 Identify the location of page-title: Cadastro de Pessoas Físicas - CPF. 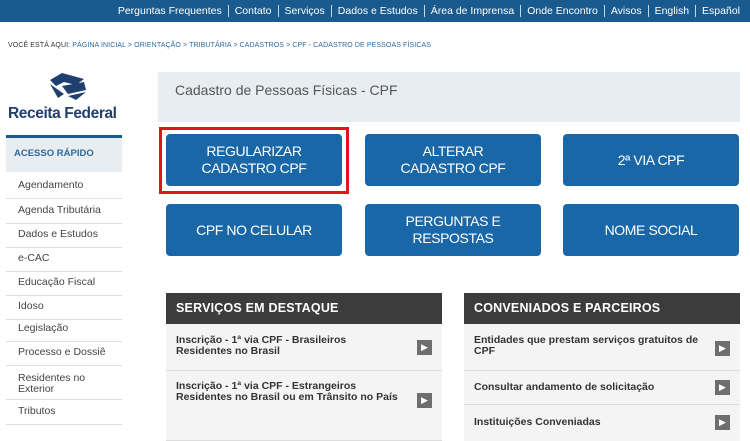
(286, 90).